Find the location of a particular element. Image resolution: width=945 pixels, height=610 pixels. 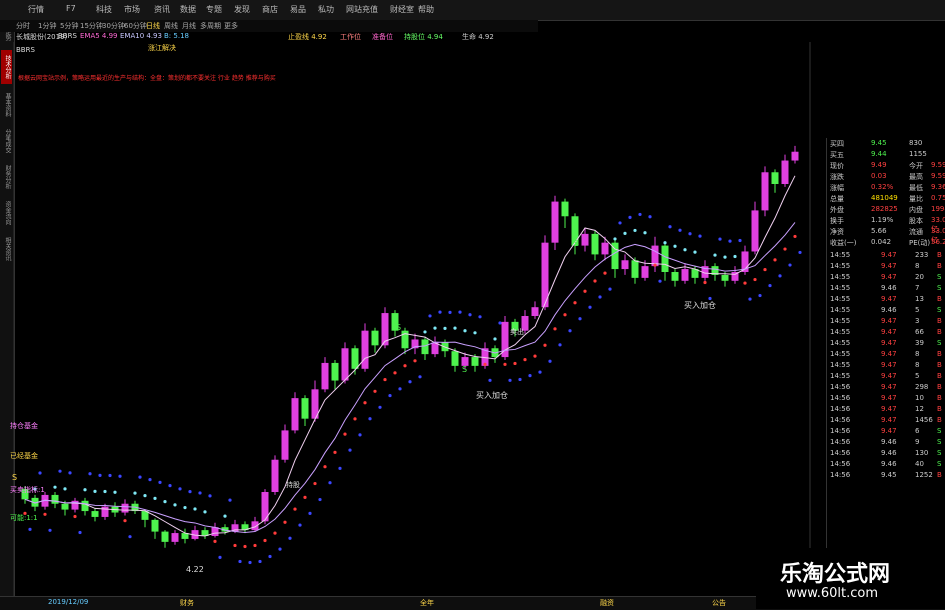

bottom-tab-2: 融资 is located at coordinates (607, 603).